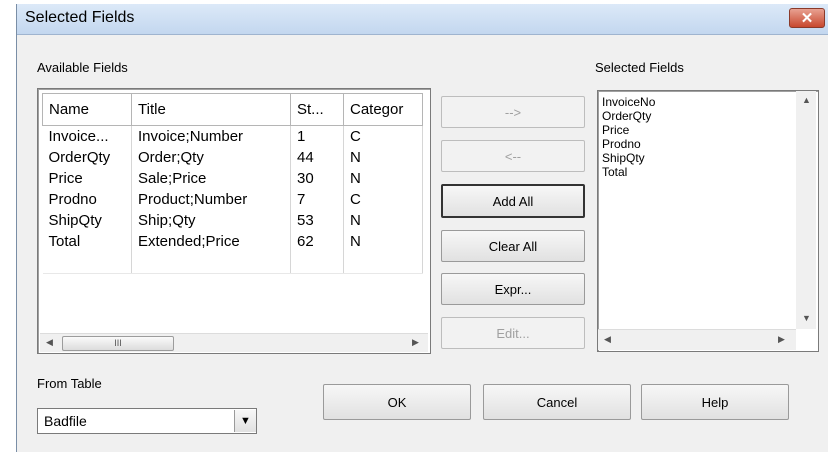 The image size is (828, 452). What do you see at coordinates (211, 199) in the screenshot?
I see `cell-title: Product;Number` at bounding box center [211, 199].